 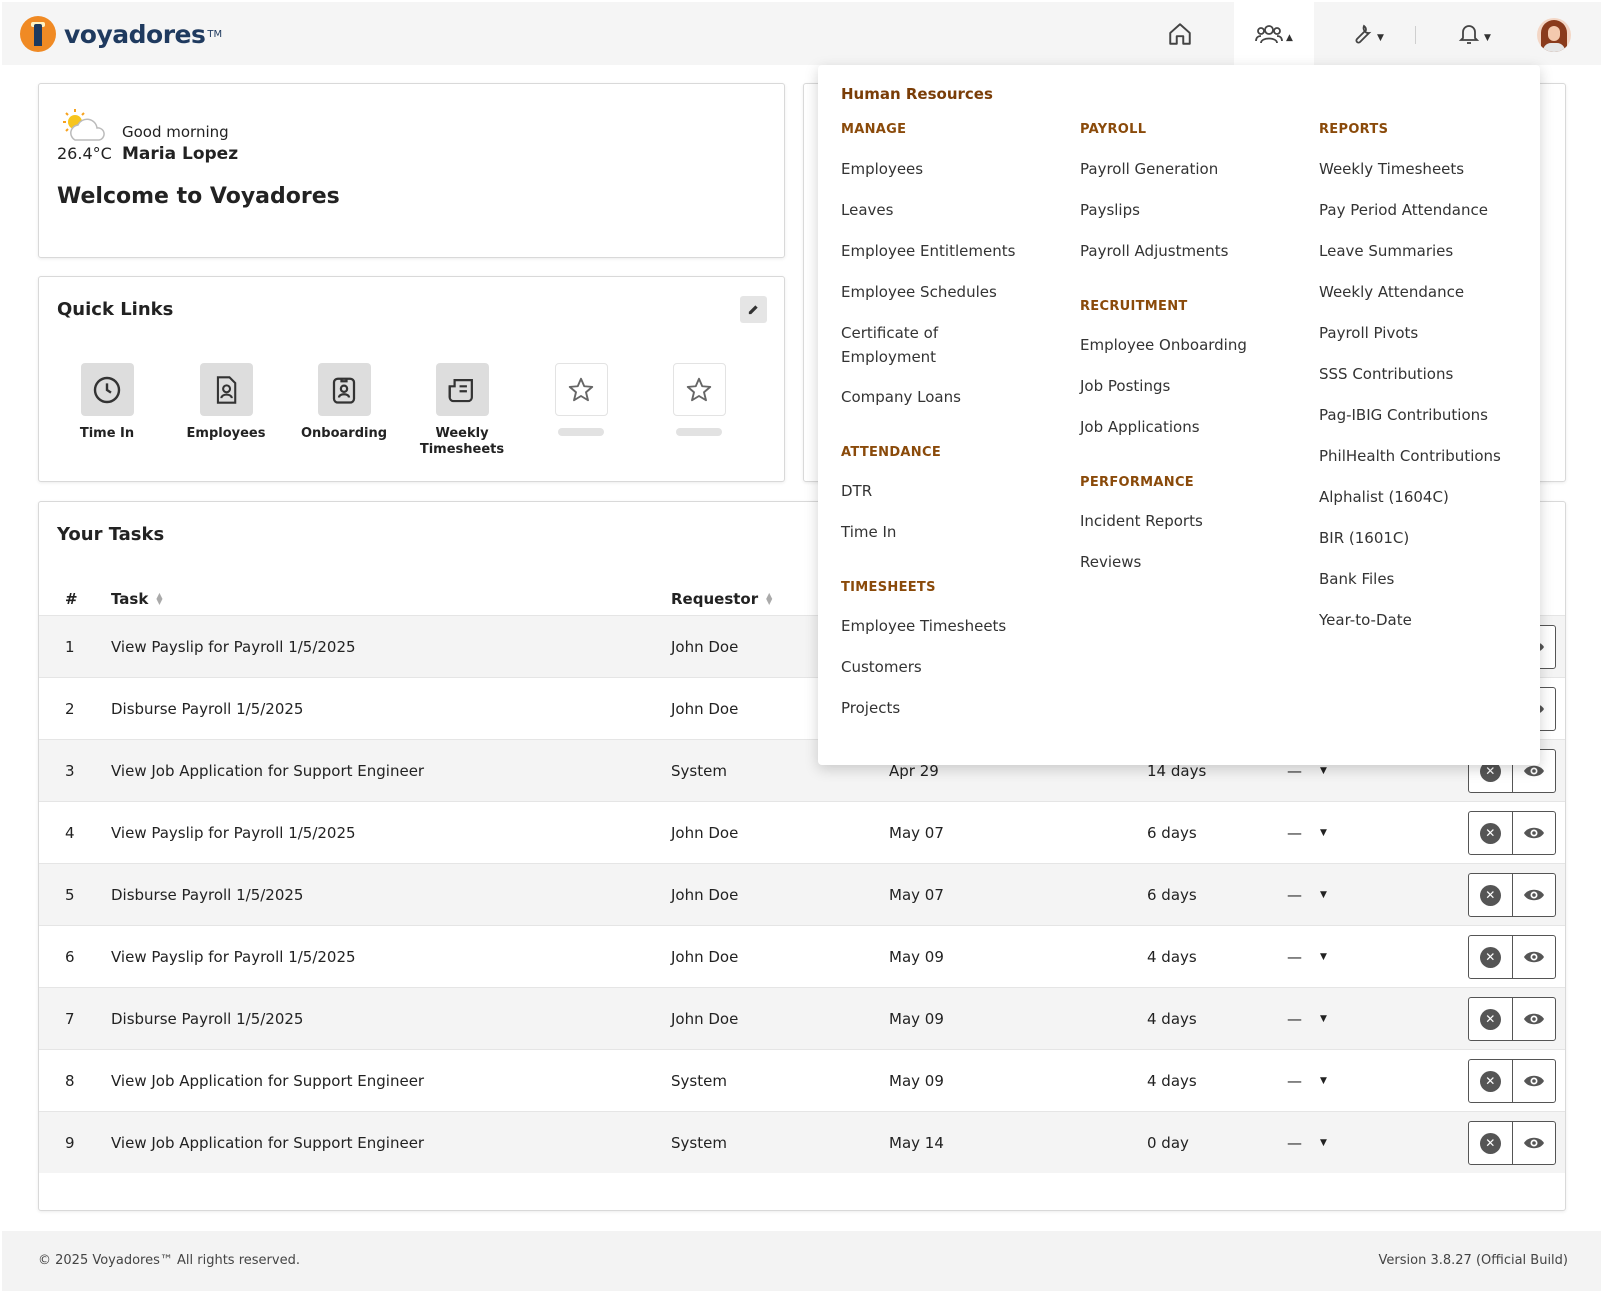 I want to click on menu-item-bir-1601c: BIR (1601C), so click(x=1364, y=538).